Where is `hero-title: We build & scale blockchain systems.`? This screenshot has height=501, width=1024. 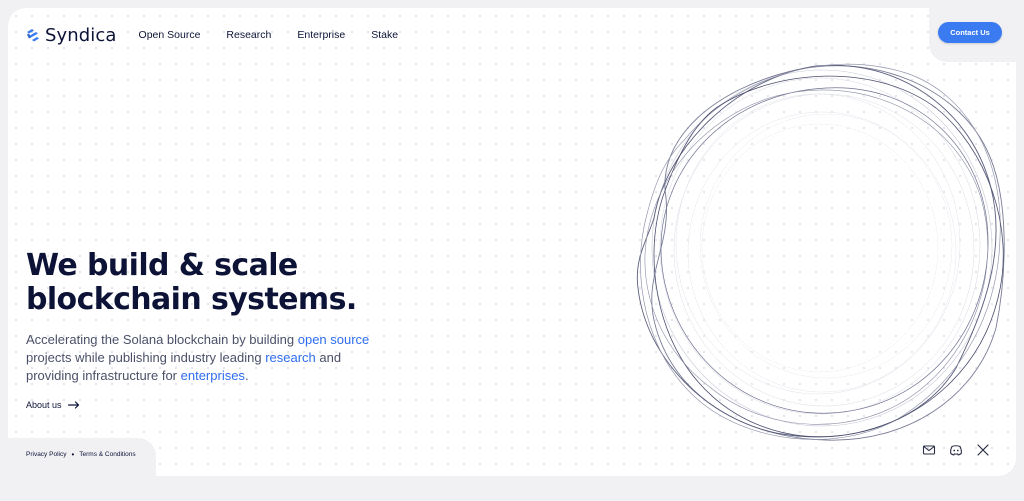
hero-title: We build & scale blockchain systems. is located at coordinates (191, 283).